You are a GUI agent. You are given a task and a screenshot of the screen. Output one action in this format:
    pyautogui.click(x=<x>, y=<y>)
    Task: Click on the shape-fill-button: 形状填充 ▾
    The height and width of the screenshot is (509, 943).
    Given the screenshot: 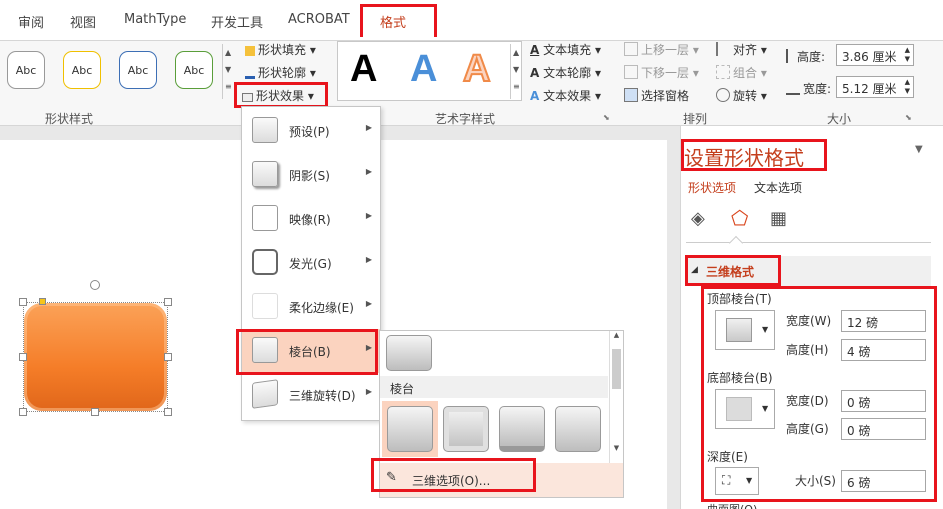 What is the action you would take?
    pyautogui.click(x=280, y=49)
    